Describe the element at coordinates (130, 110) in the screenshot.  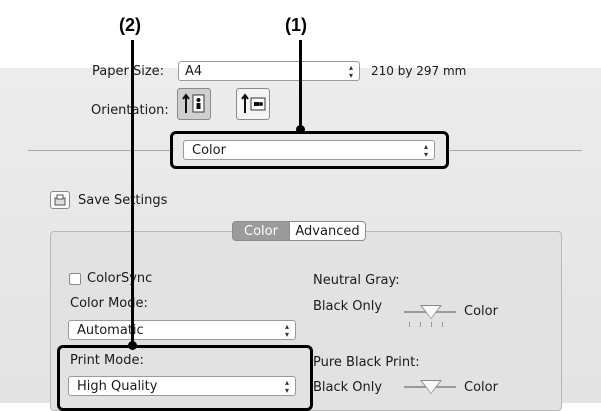
I see `orientation-label: Orientation:` at that location.